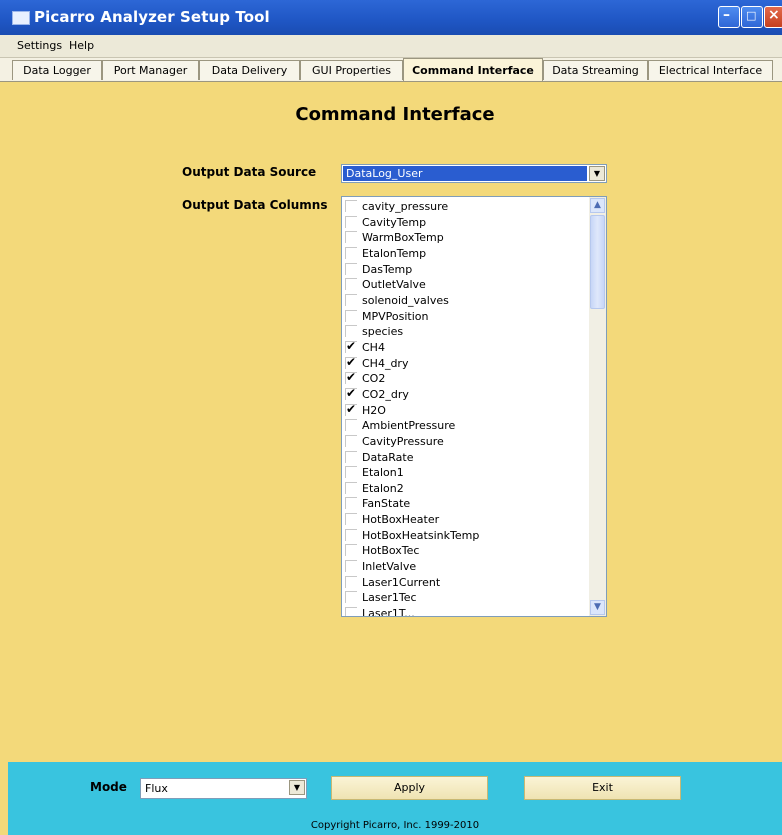 The width and height of the screenshot is (782, 835). I want to click on column-name: Laser1Tec, so click(389, 598).